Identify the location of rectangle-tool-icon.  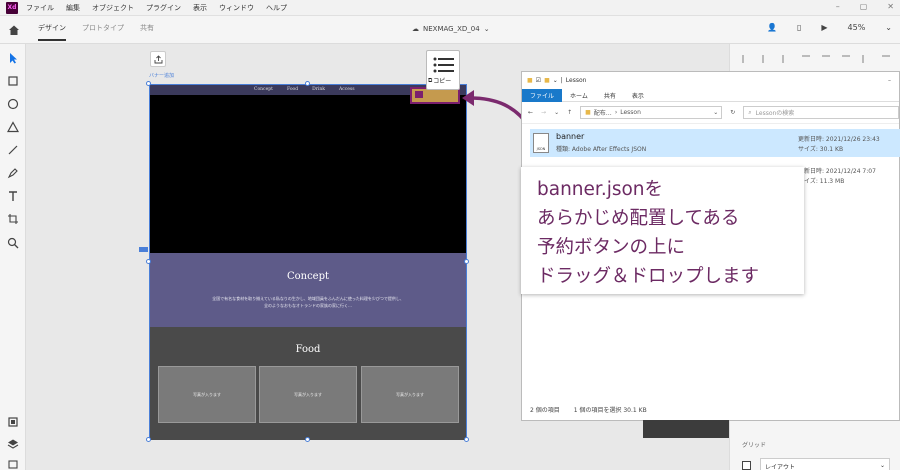
(13, 81).